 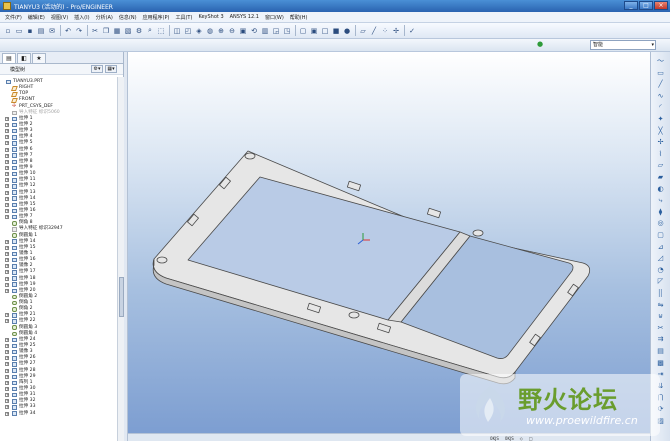 What do you see at coordinates (660, 177) in the screenshot?
I see `extrude-icon: ▰` at bounding box center [660, 177].